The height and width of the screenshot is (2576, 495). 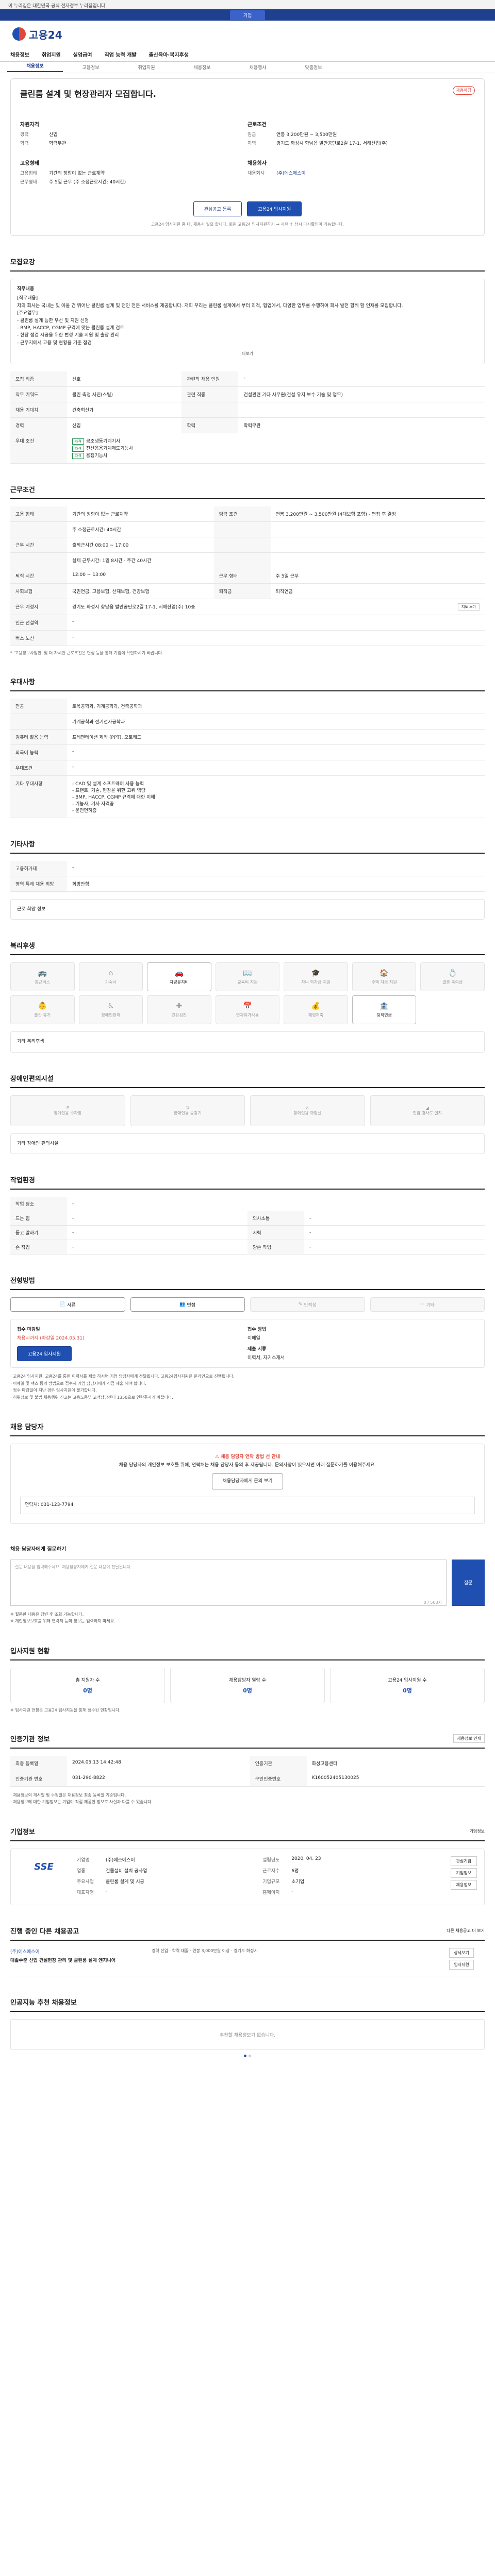 I want to click on welfare-card: 🚗 차량유지비, so click(x=179, y=977).